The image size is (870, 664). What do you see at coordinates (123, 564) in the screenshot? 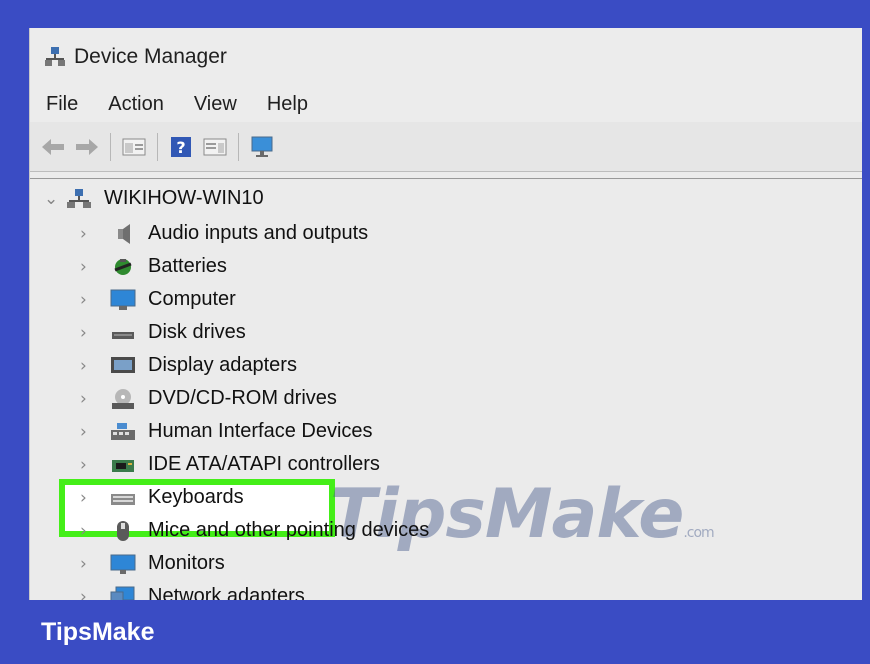
I see `monitor-icon` at bounding box center [123, 564].